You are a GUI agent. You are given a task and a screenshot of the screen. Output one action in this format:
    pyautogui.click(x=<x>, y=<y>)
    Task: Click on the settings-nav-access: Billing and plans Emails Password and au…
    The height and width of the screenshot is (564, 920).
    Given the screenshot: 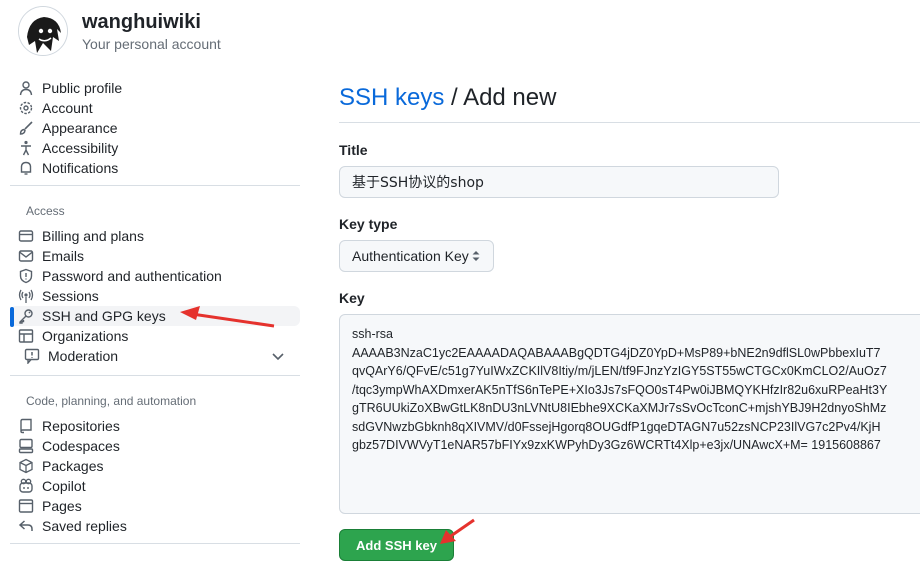 What is the action you would take?
    pyautogui.click(x=155, y=296)
    